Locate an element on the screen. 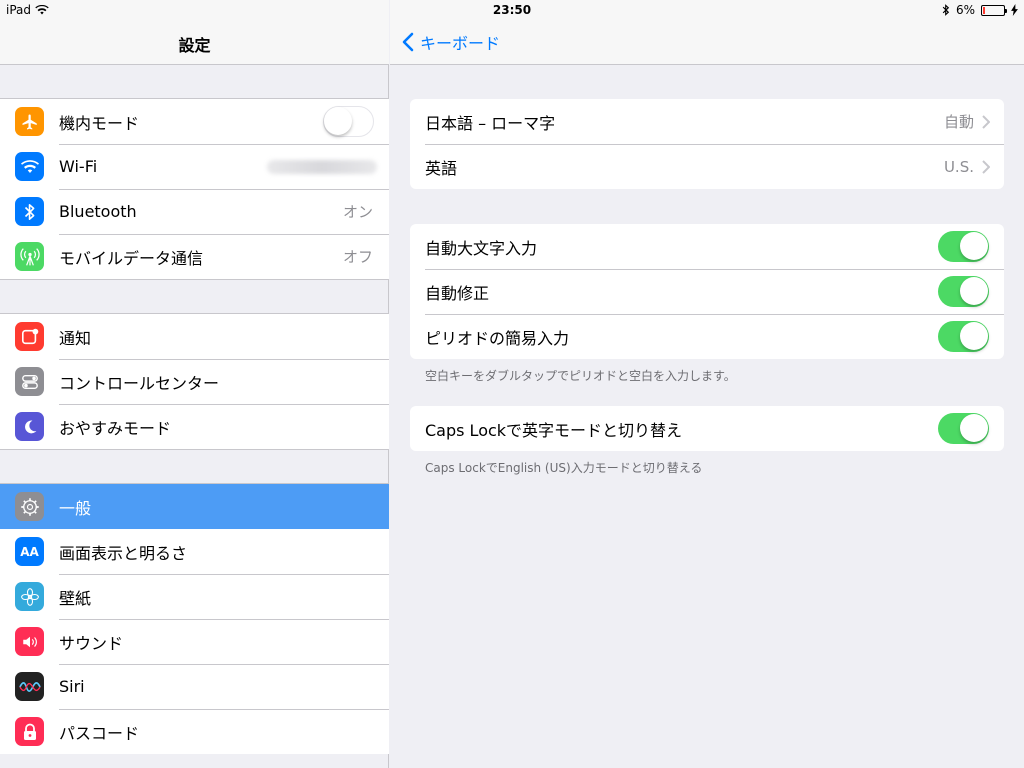 The image size is (1024, 768). sidebar-item-label: コントロールセンター is located at coordinates (139, 383).